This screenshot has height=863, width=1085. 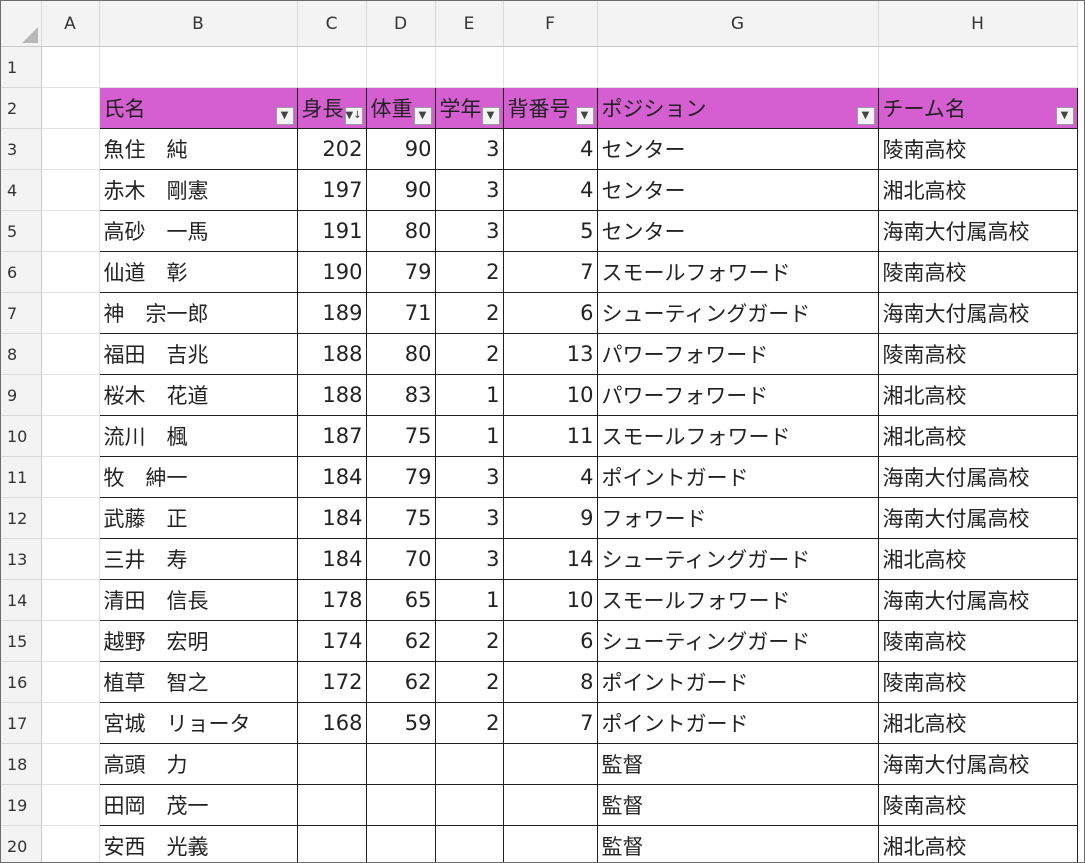 I want to click on column-header-d: D, so click(x=401, y=24).